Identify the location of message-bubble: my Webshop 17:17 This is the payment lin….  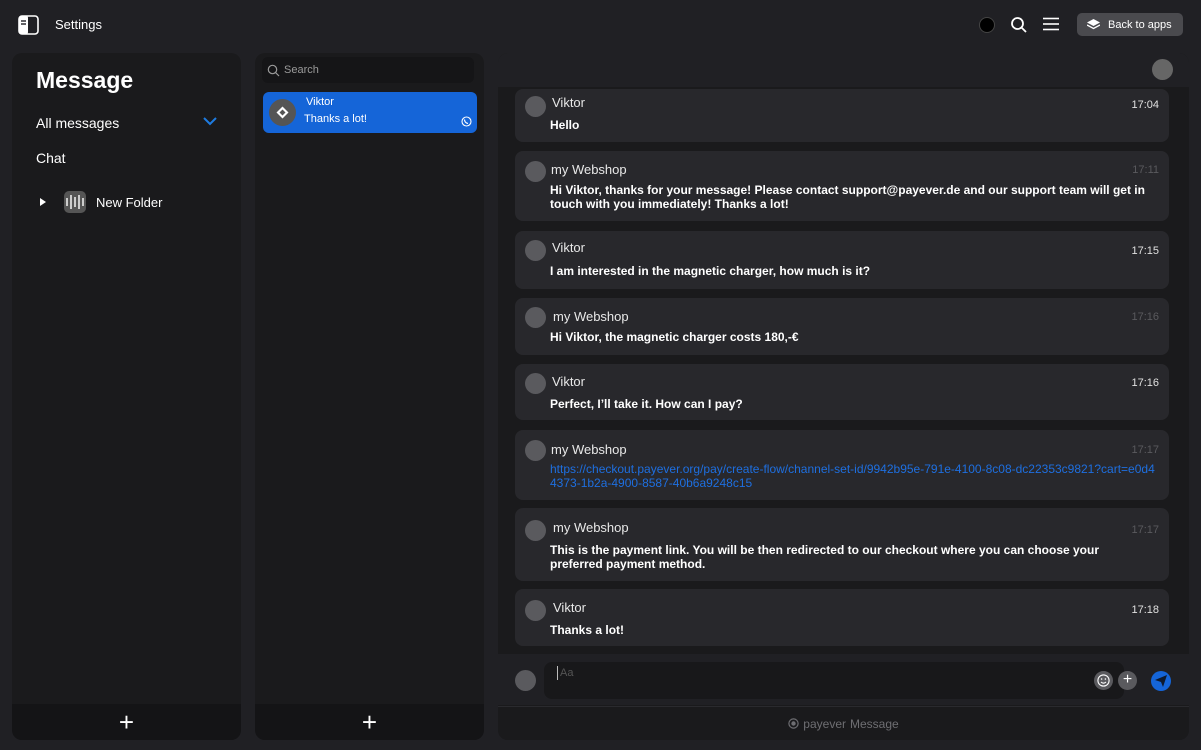
(842, 544).